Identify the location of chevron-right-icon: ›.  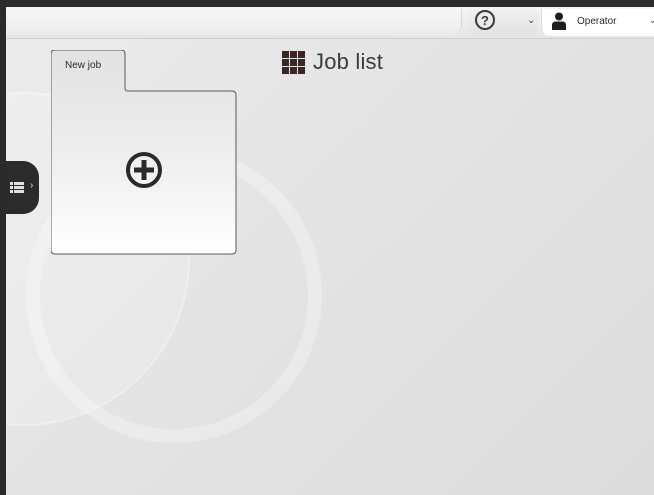
(32, 185).